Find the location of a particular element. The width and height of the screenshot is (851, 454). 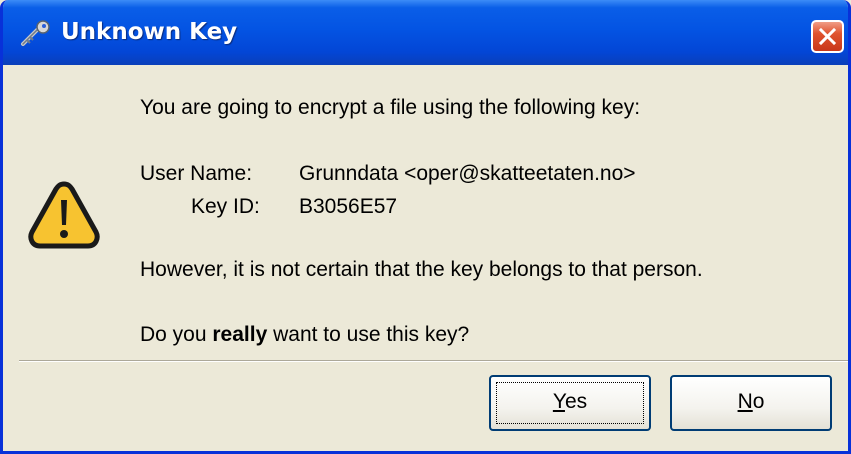

separator is located at coordinates (433, 361).